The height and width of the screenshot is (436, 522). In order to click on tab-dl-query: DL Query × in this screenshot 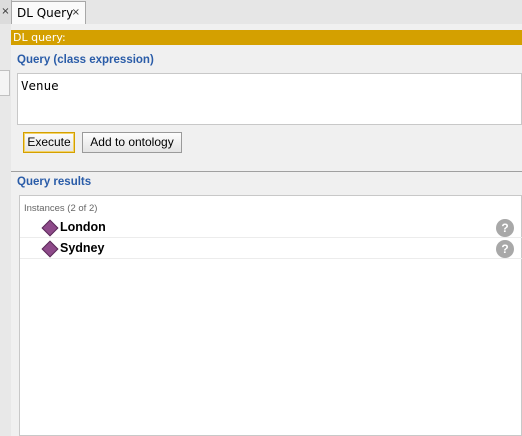, I will do `click(48, 12)`.